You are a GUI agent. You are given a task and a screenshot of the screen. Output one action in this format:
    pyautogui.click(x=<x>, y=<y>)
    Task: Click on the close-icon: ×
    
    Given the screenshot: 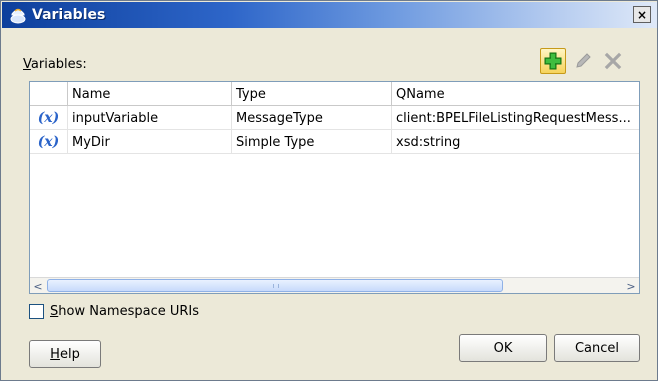 What is the action you would take?
    pyautogui.click(x=642, y=14)
    